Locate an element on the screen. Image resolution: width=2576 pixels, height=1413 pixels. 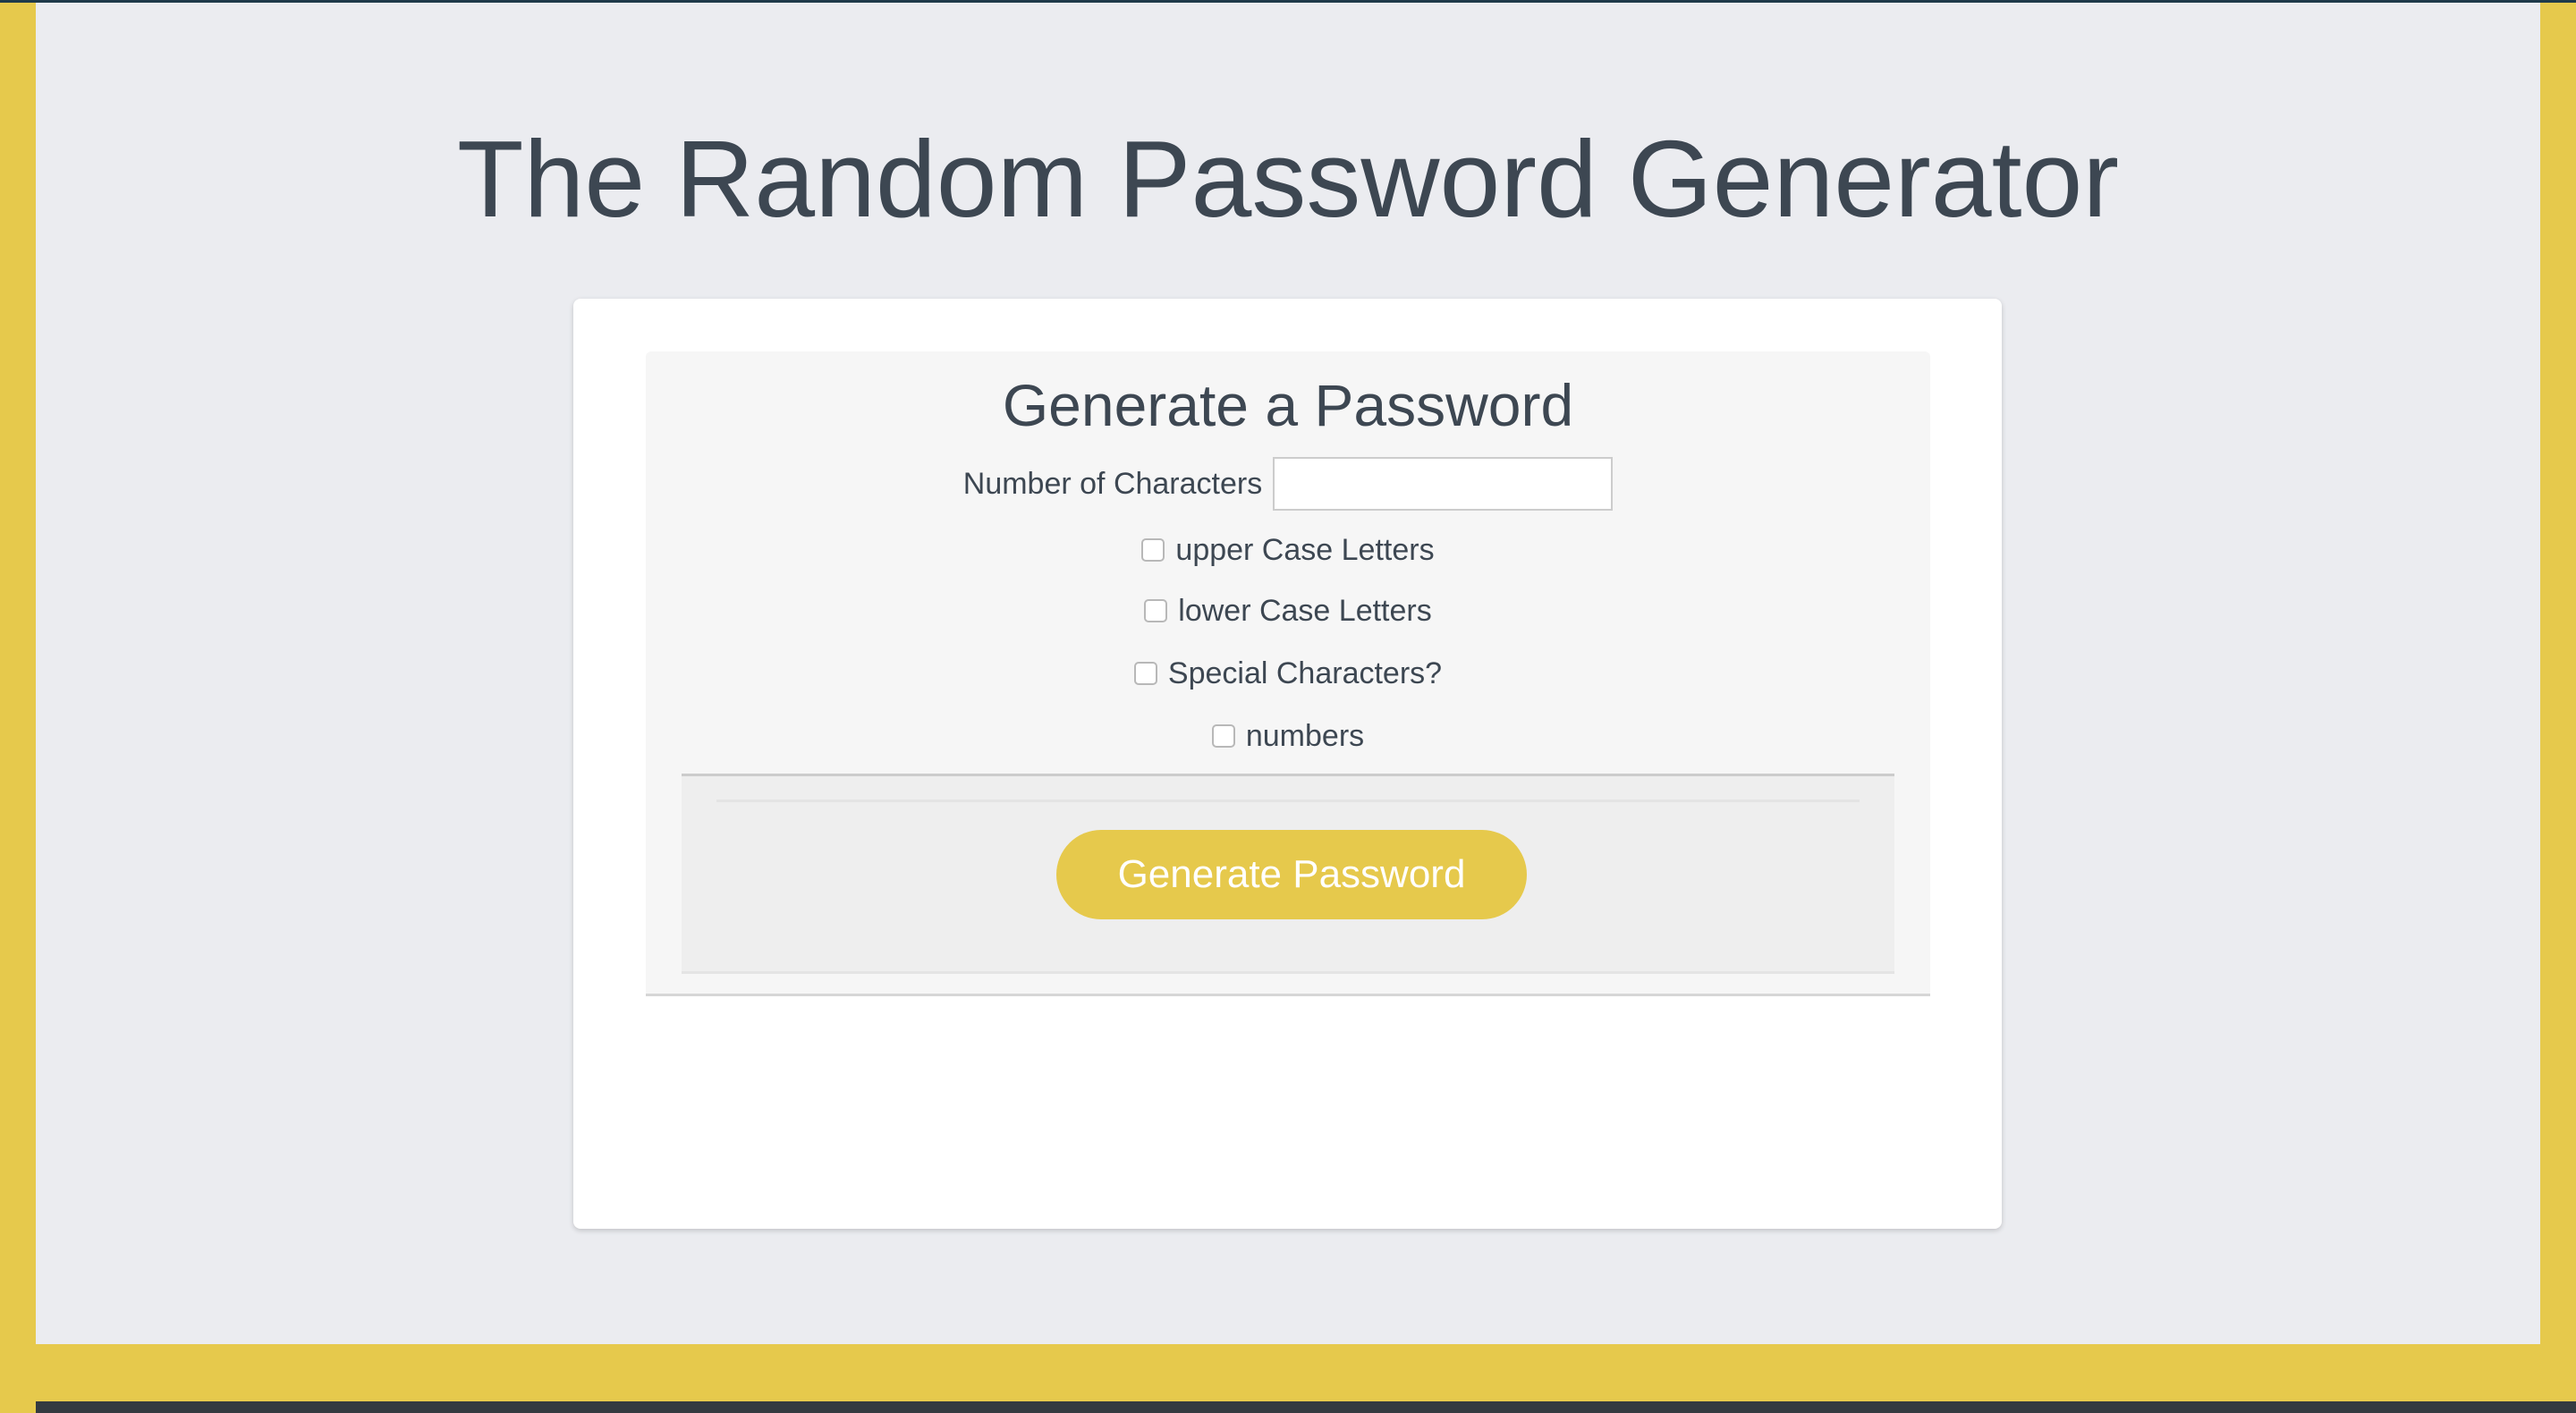
upper-checkbox is located at coordinates (1153, 550).